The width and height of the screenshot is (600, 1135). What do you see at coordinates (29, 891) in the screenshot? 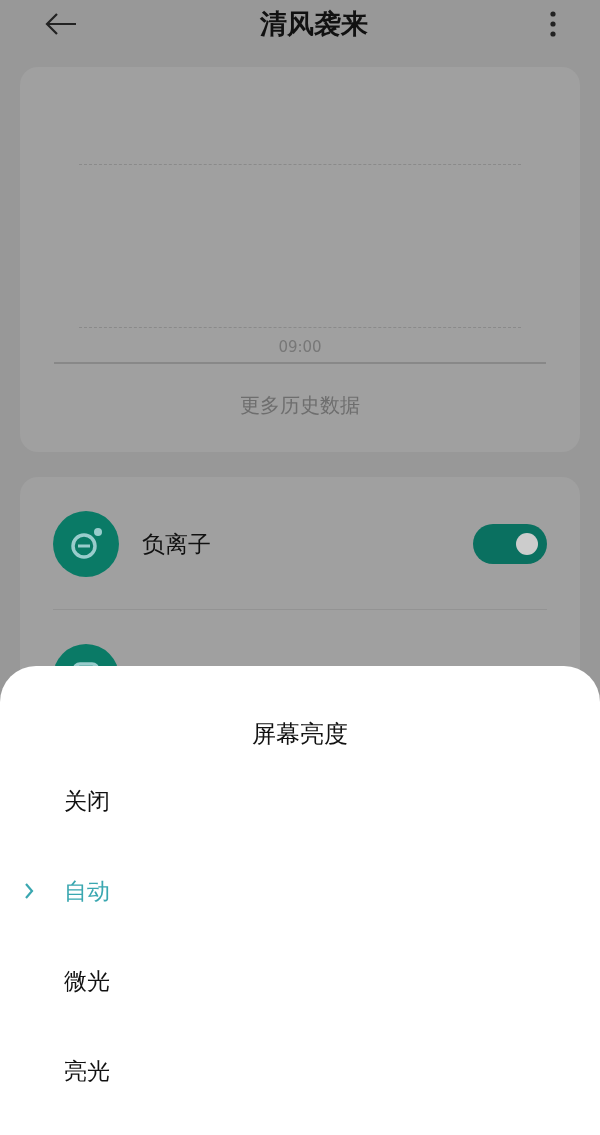
I see `chevron-icon` at bounding box center [29, 891].